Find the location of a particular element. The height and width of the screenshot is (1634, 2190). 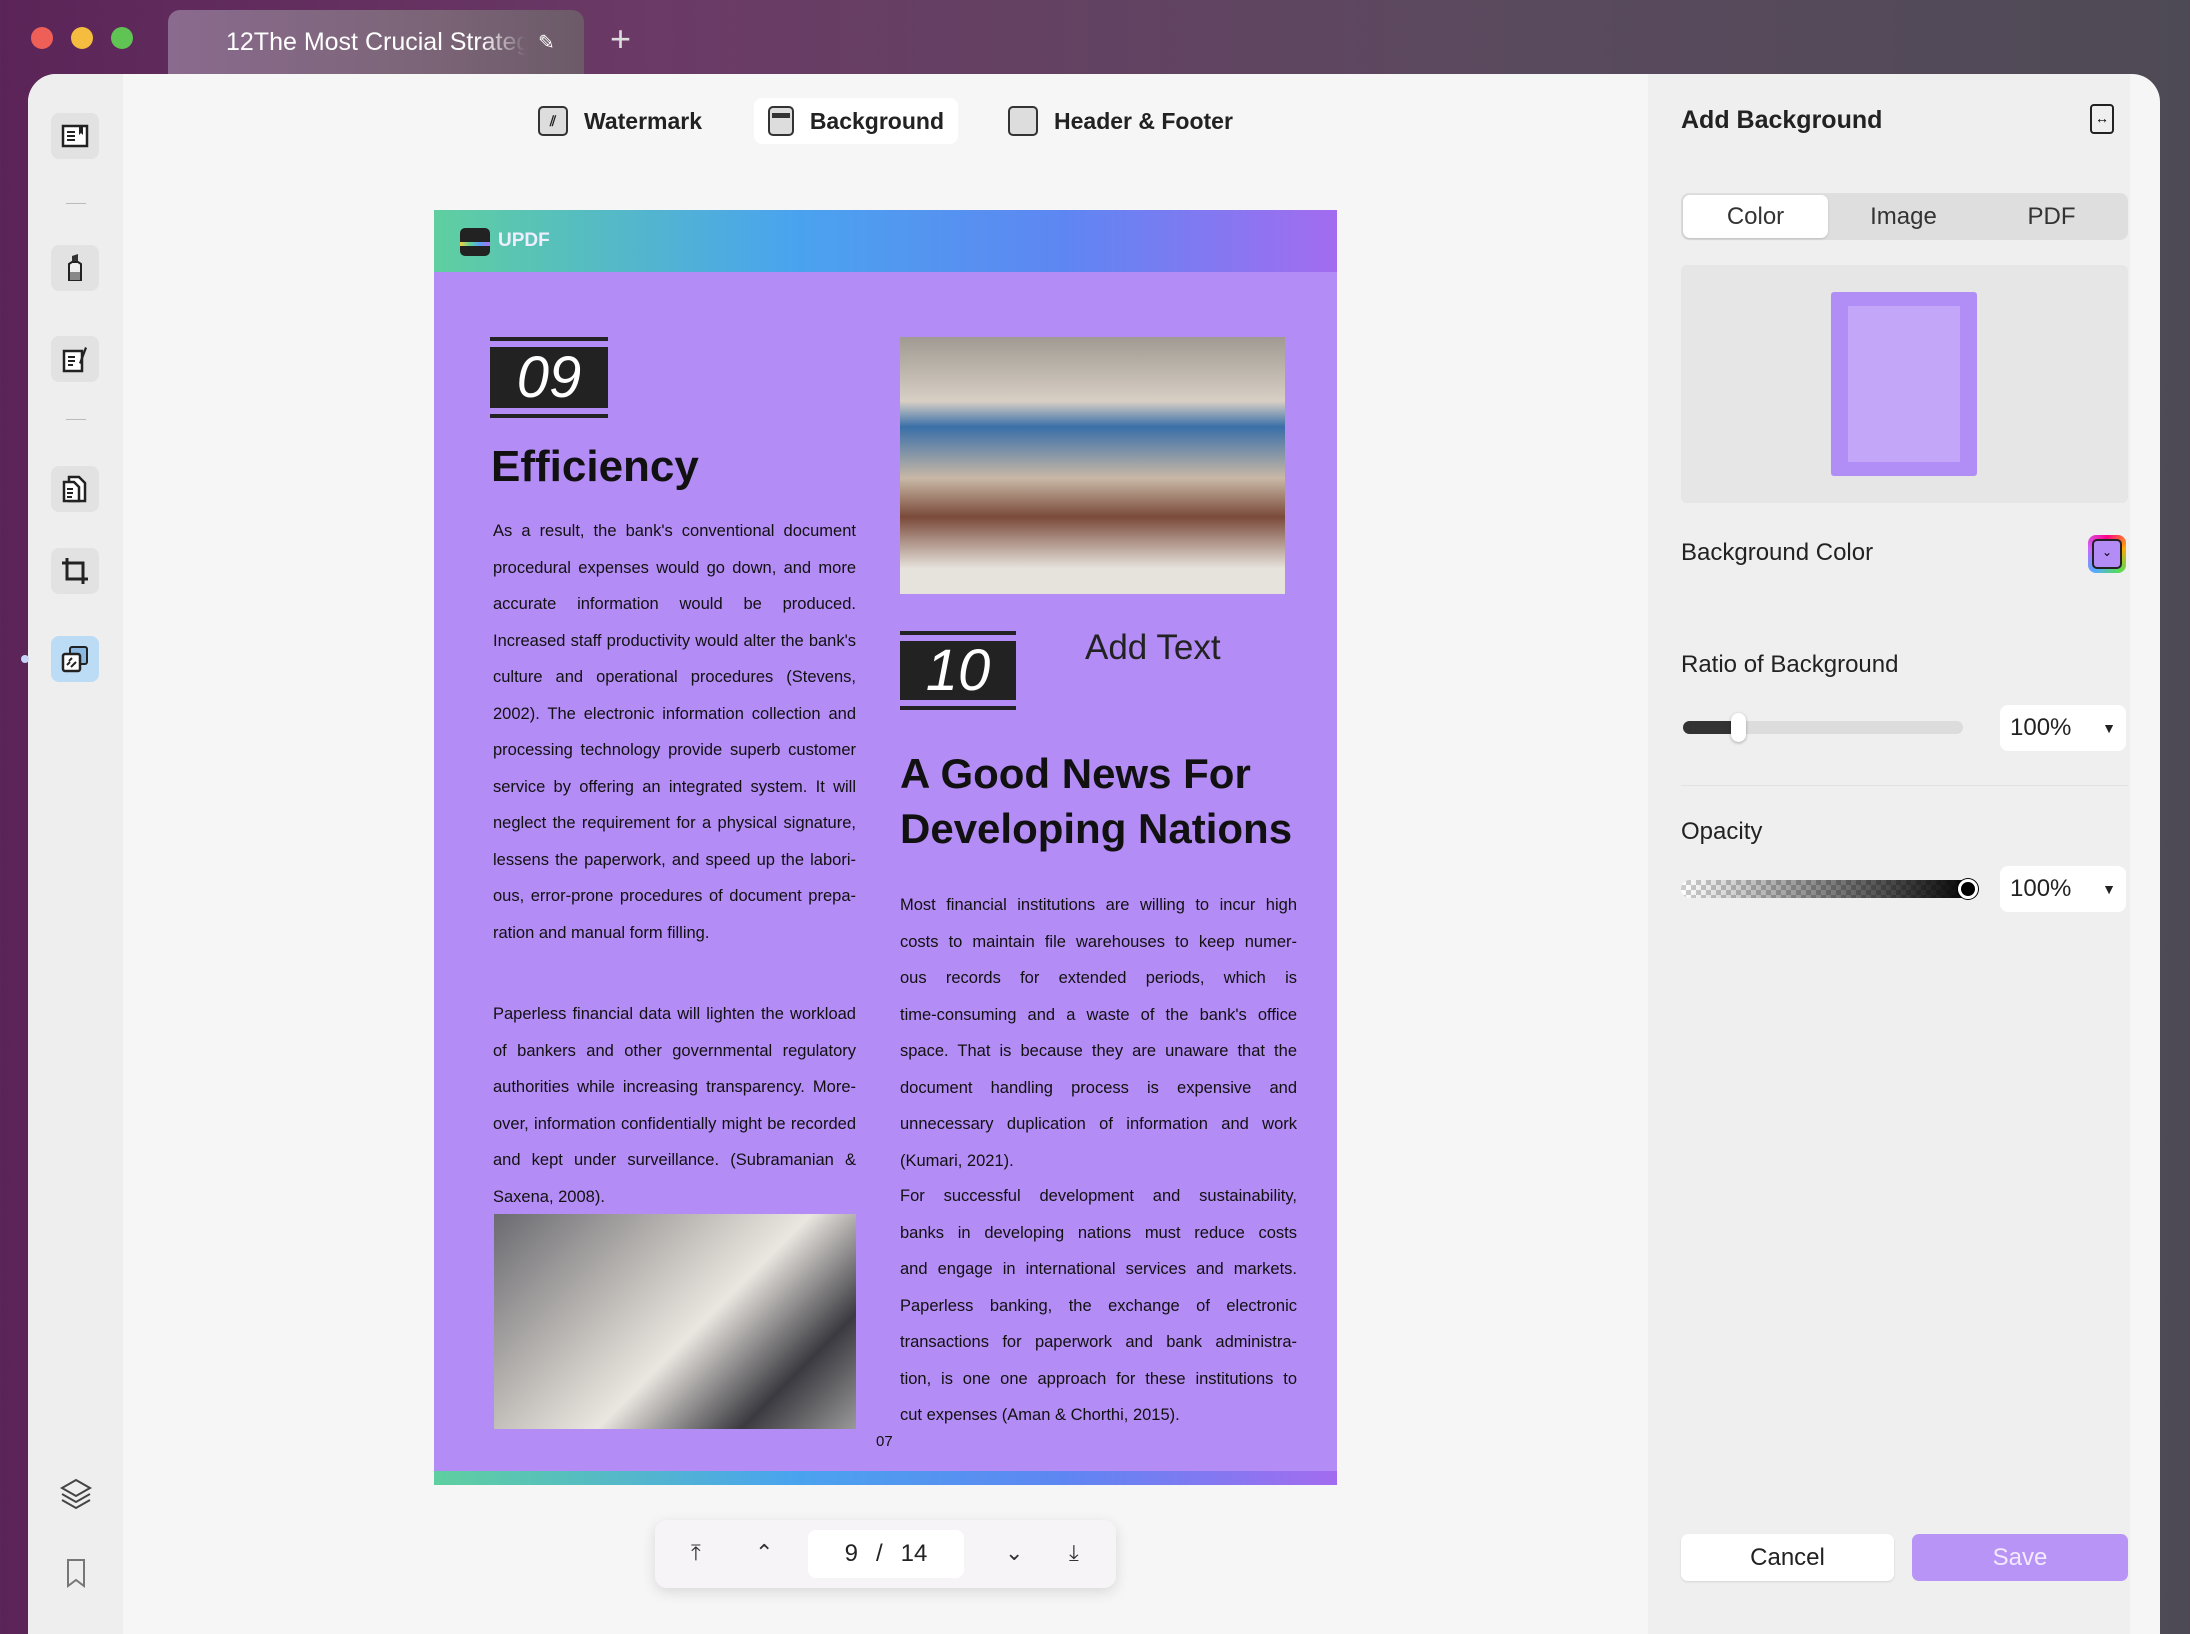

close-window-button is located at coordinates (42, 38).